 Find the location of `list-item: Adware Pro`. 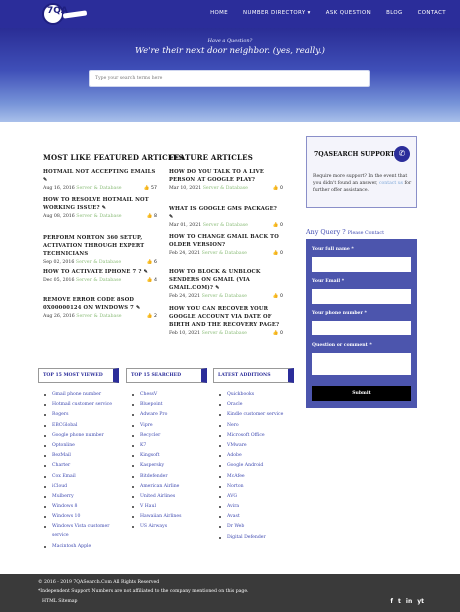

list-item: Adware Pro is located at coordinates (154, 415).